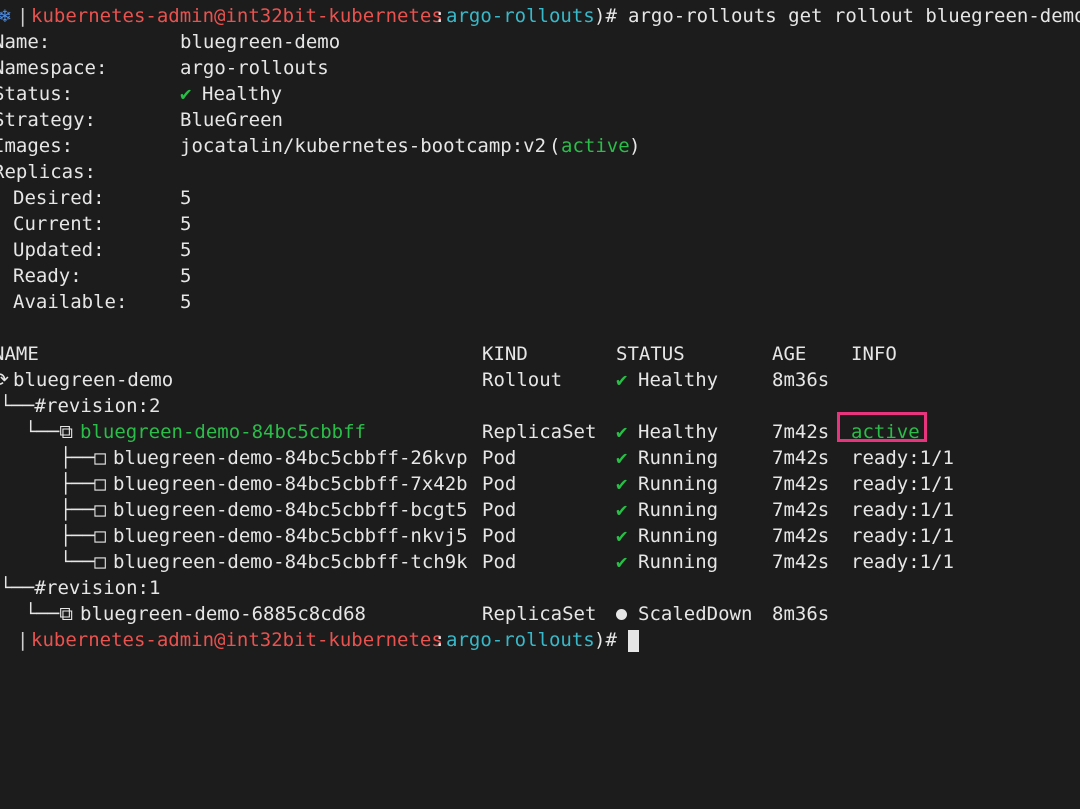 This screenshot has width=1080, height=809. Describe the element at coordinates (595, 146) in the screenshot. I see `image-tag: active` at that location.